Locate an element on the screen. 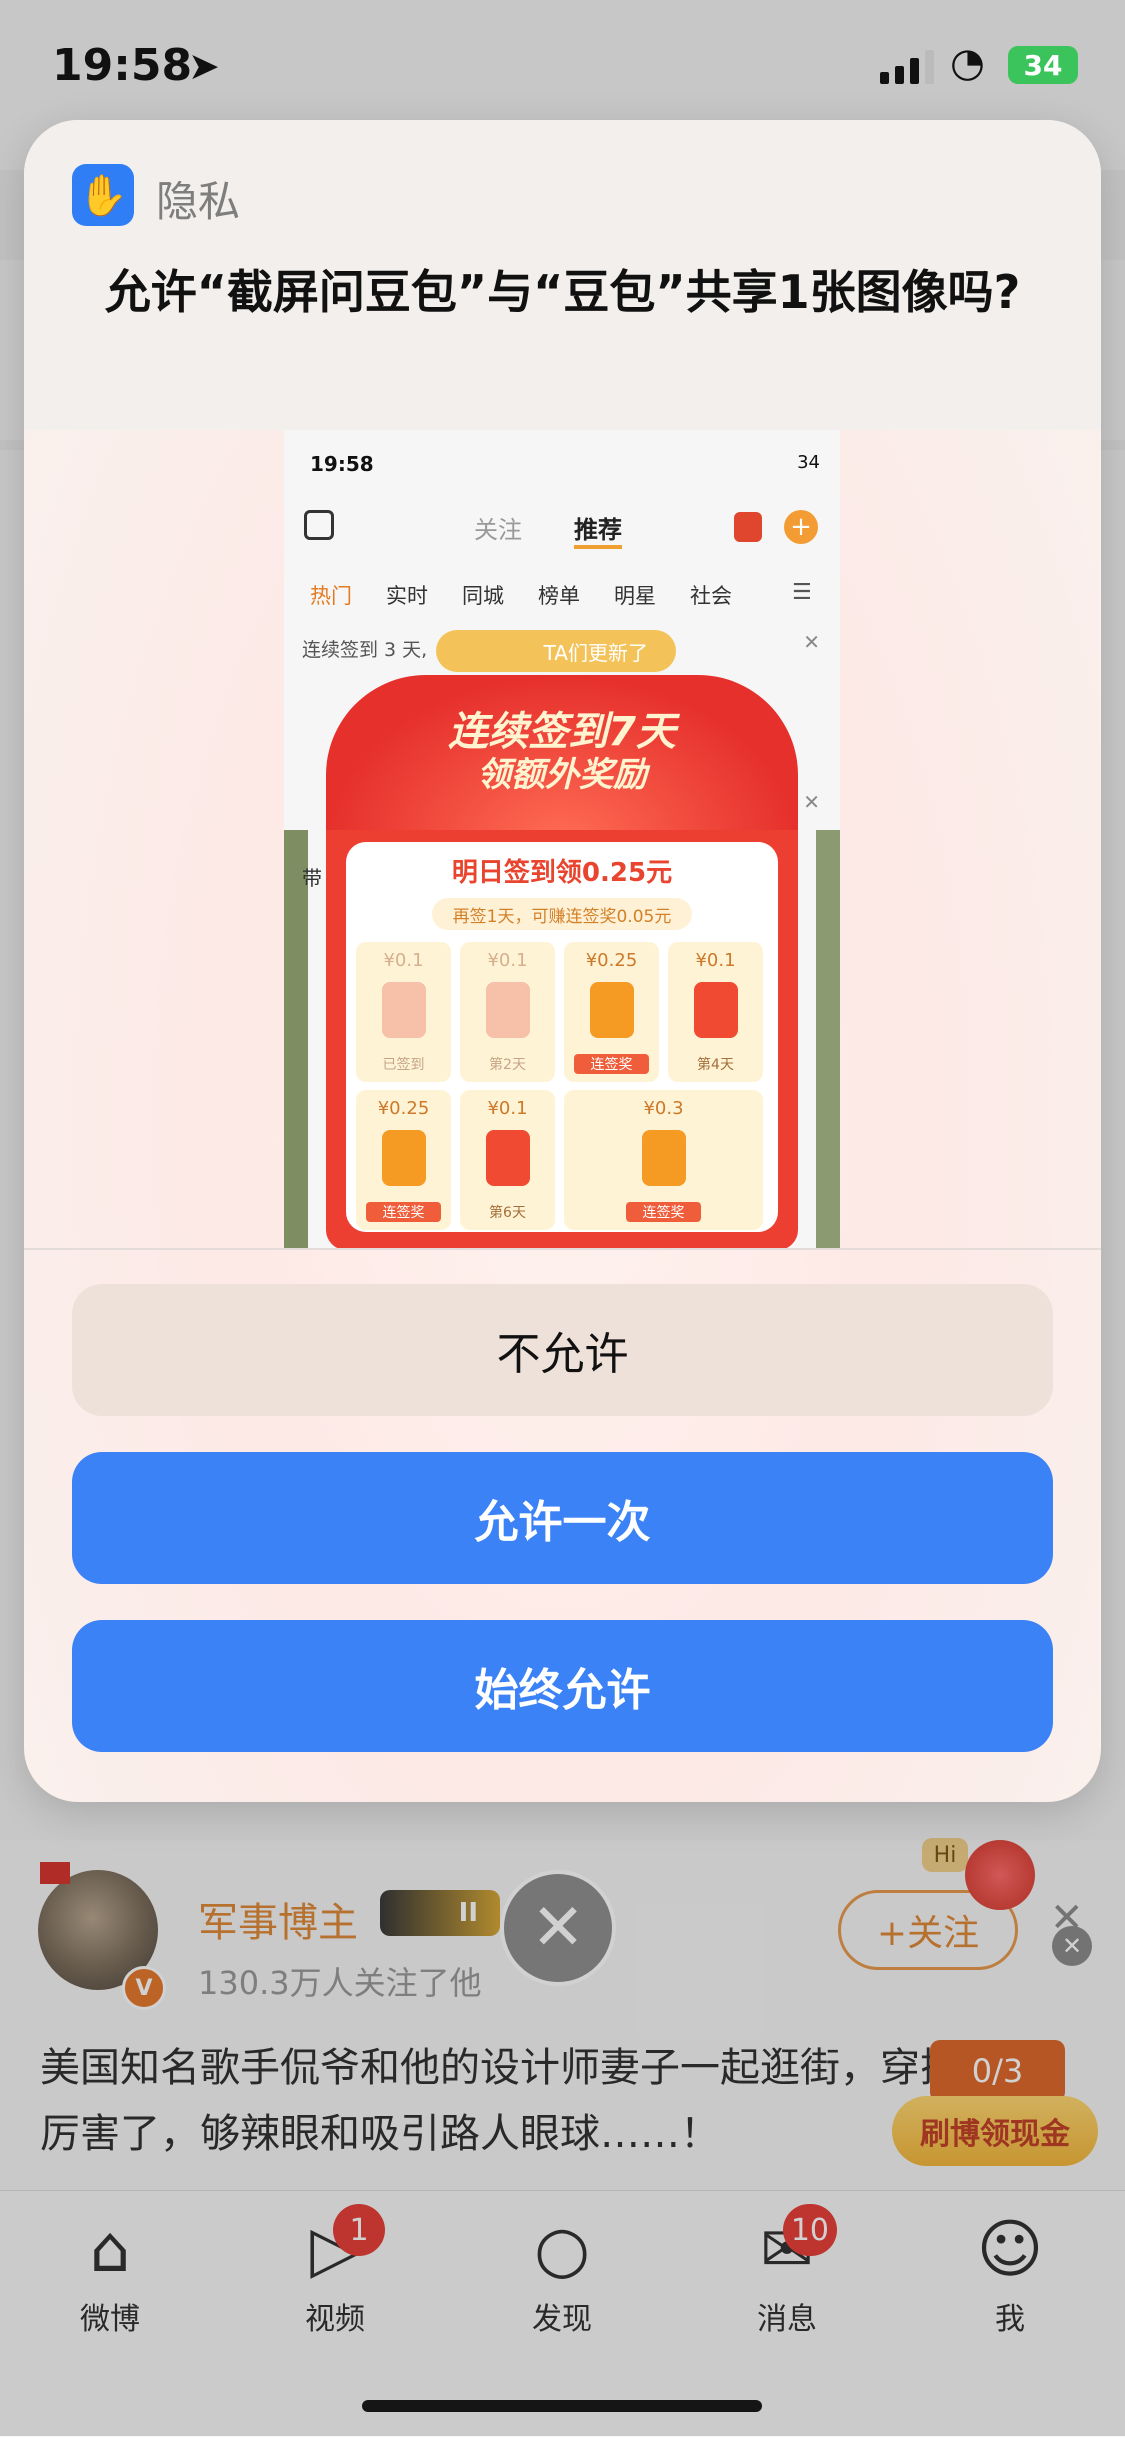  calendar-icon is located at coordinates (319, 525).